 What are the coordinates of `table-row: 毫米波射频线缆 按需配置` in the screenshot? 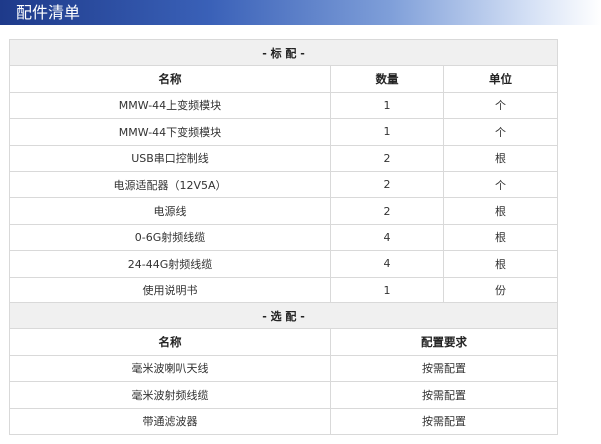 It's located at (283, 395).